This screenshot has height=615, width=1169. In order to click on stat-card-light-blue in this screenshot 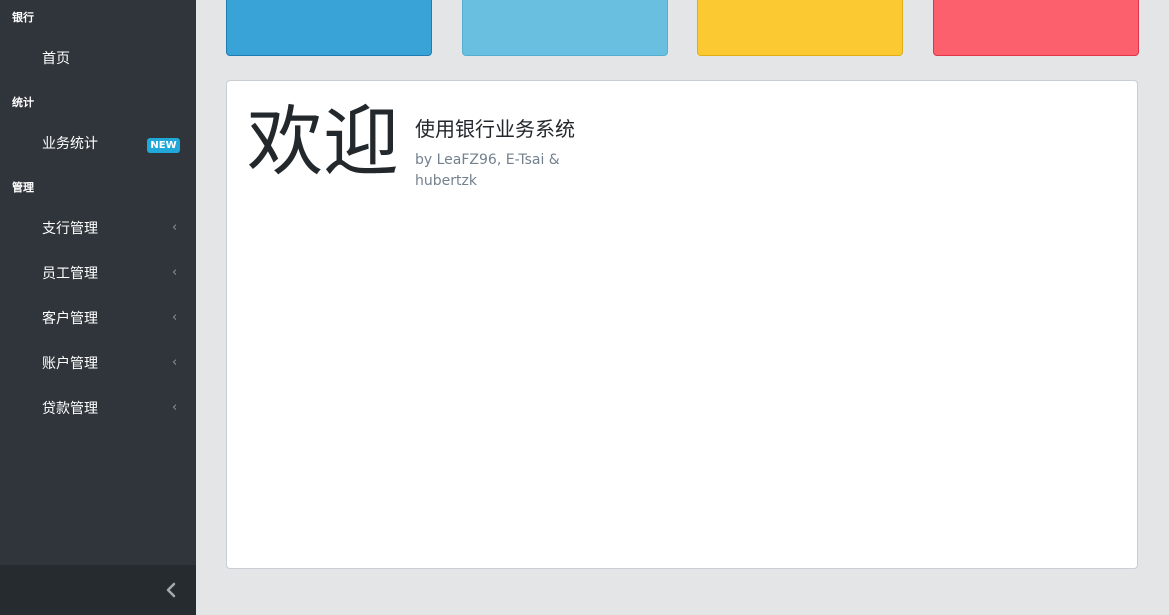, I will do `click(565, 28)`.